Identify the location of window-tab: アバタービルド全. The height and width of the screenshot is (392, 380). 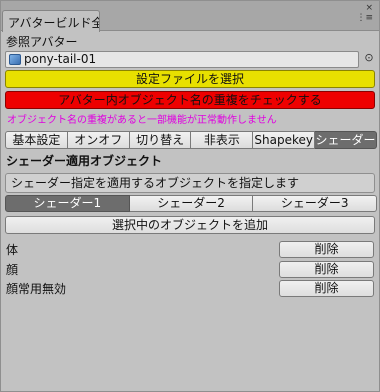
(51, 21).